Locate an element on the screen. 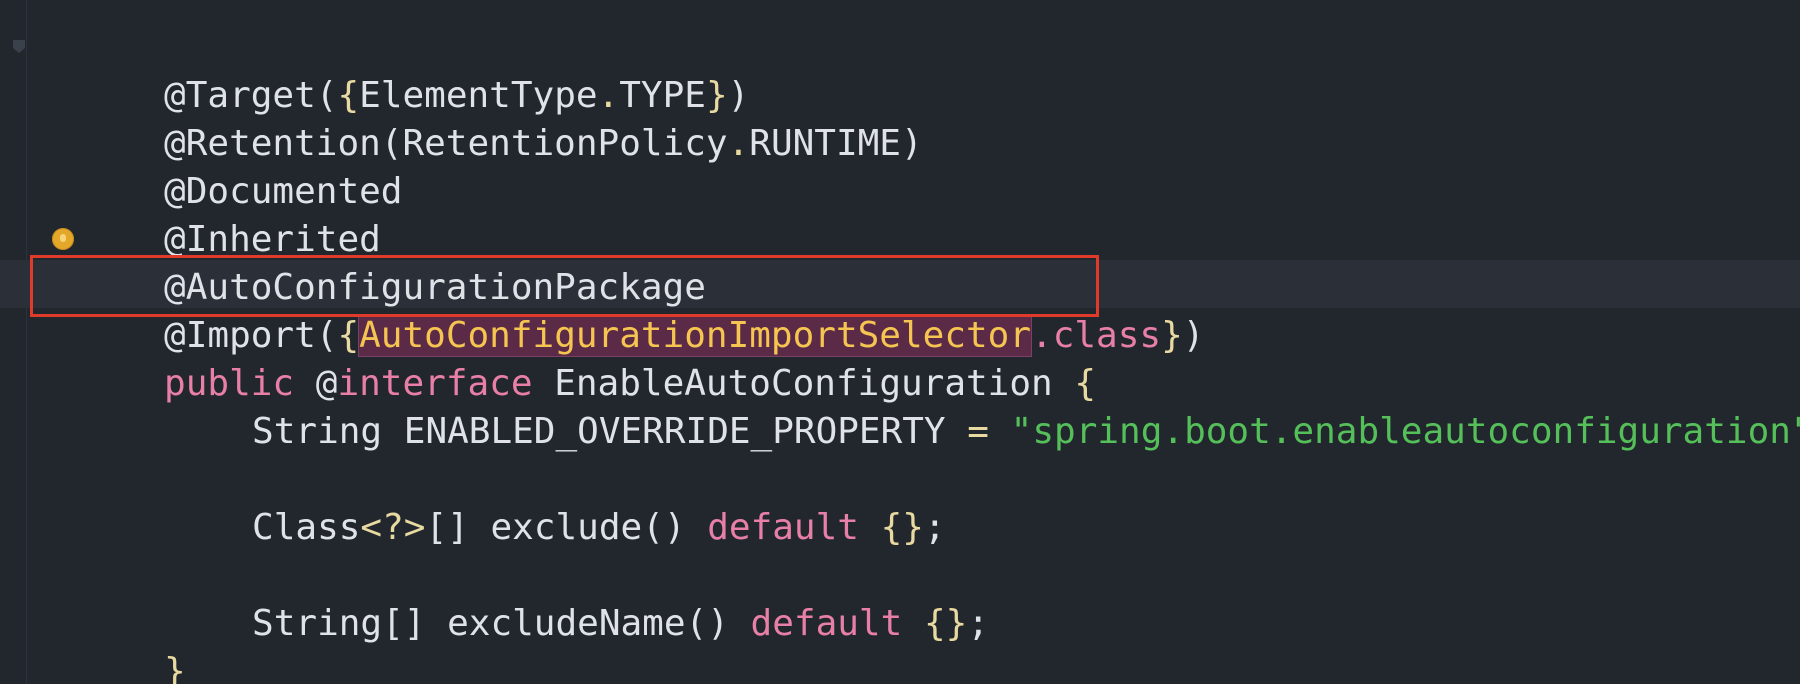  code-line: @Documented is located at coordinates (917, 166).